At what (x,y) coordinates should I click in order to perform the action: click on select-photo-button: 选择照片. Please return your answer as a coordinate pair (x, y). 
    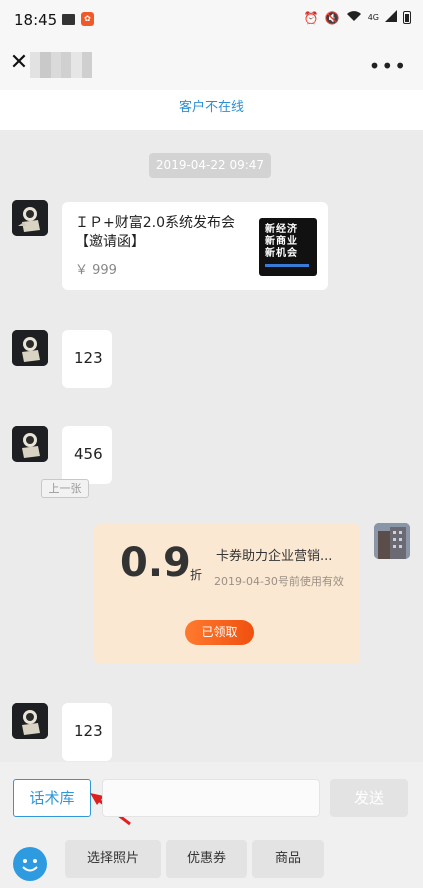
    Looking at the image, I should click on (113, 859).